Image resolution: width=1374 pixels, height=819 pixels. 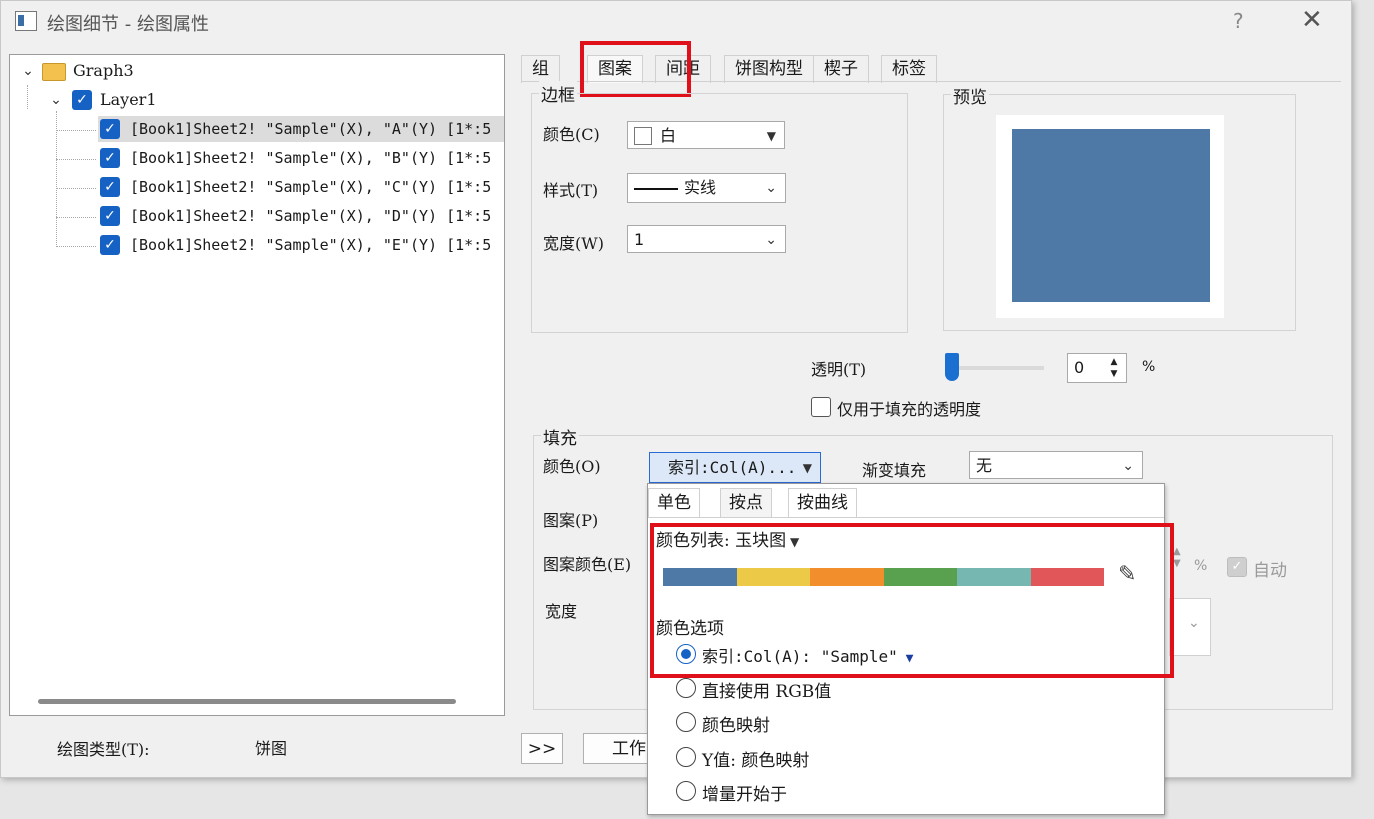 What do you see at coordinates (1149, 367) in the screenshot?
I see `transparency-unit: %` at bounding box center [1149, 367].